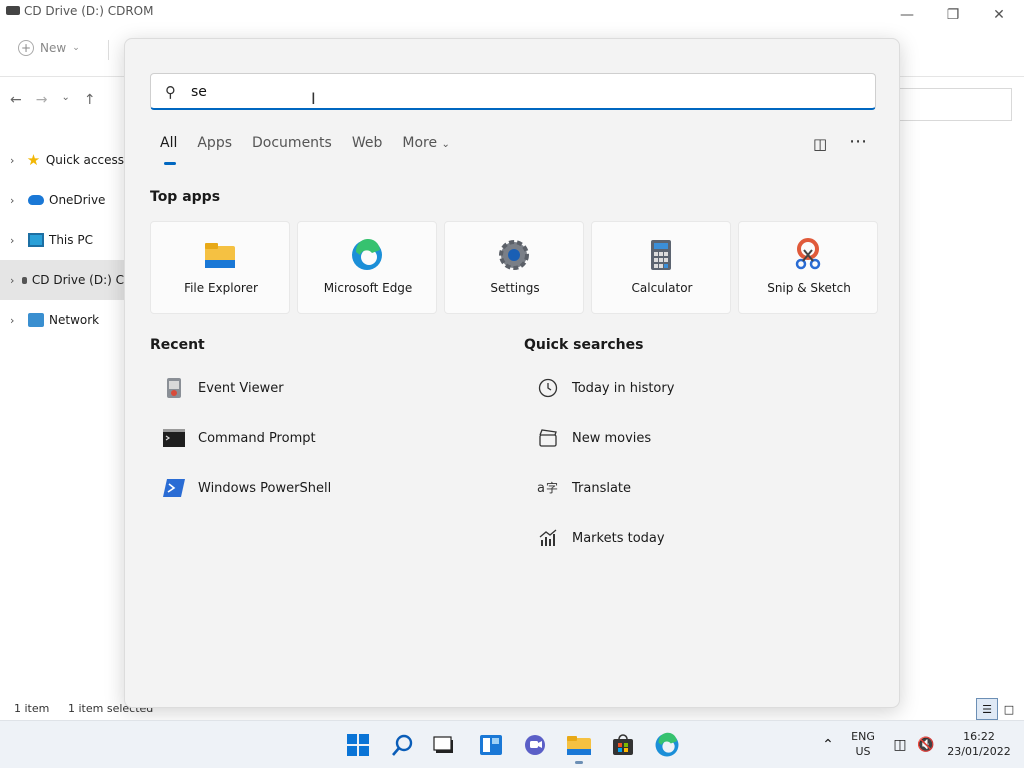 The height and width of the screenshot is (768, 1024). What do you see at coordinates (62, 160) in the screenshot?
I see `tree-item-quick-access: › ★ Quick access` at bounding box center [62, 160].